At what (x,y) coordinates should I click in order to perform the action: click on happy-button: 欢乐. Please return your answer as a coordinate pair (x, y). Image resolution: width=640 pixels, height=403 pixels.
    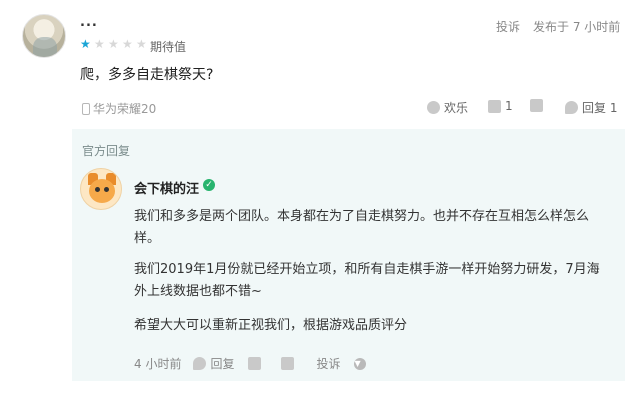
    Looking at the image, I should click on (447, 107).